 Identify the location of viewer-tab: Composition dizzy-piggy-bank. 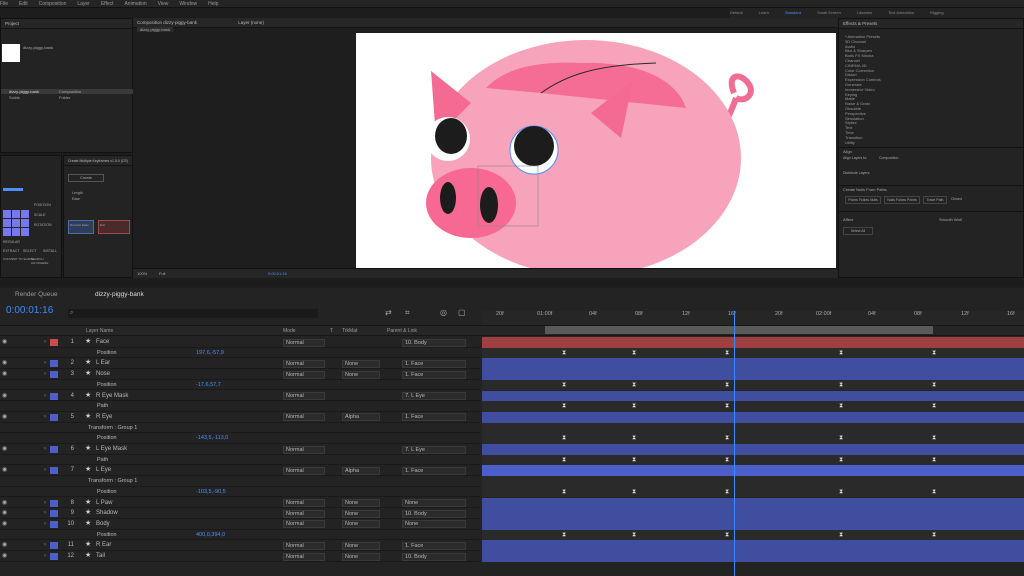
(167, 22).